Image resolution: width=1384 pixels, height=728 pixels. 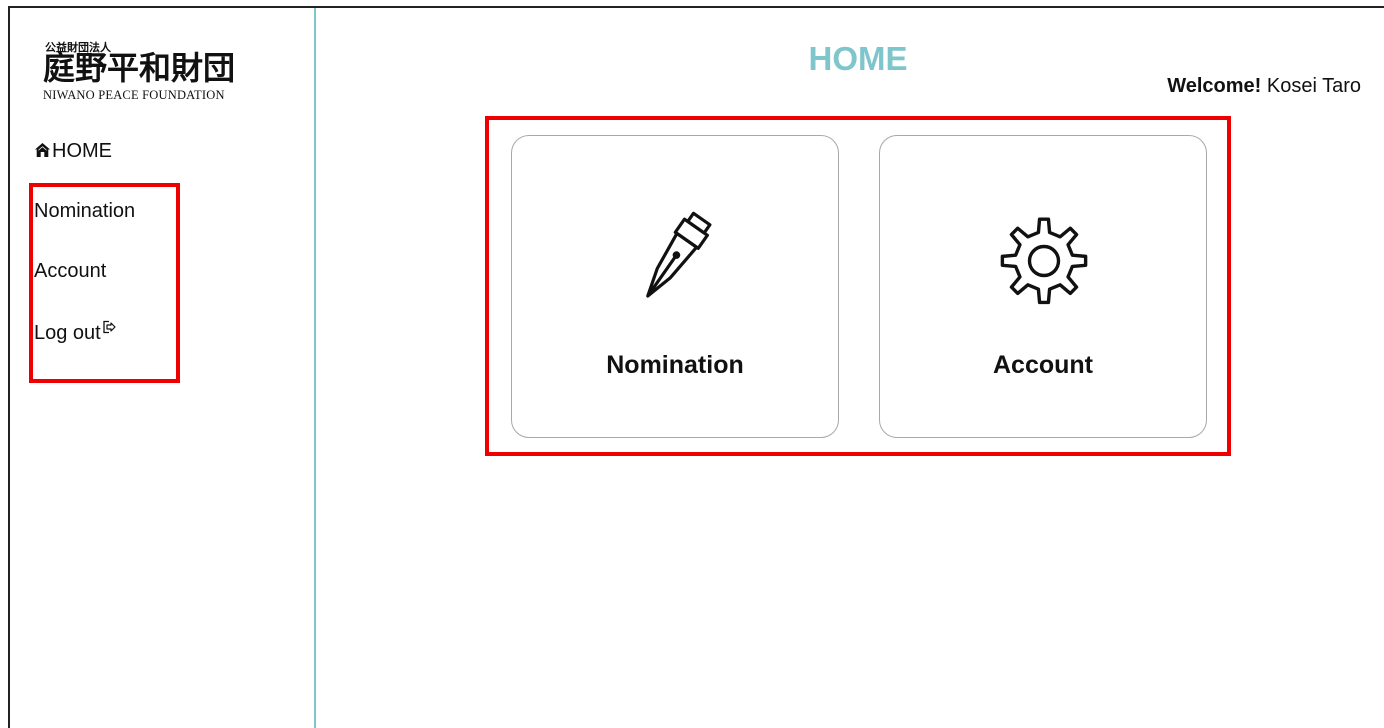 What do you see at coordinates (82, 151) in the screenshot?
I see `sidebar-item-label: HOME` at bounding box center [82, 151].